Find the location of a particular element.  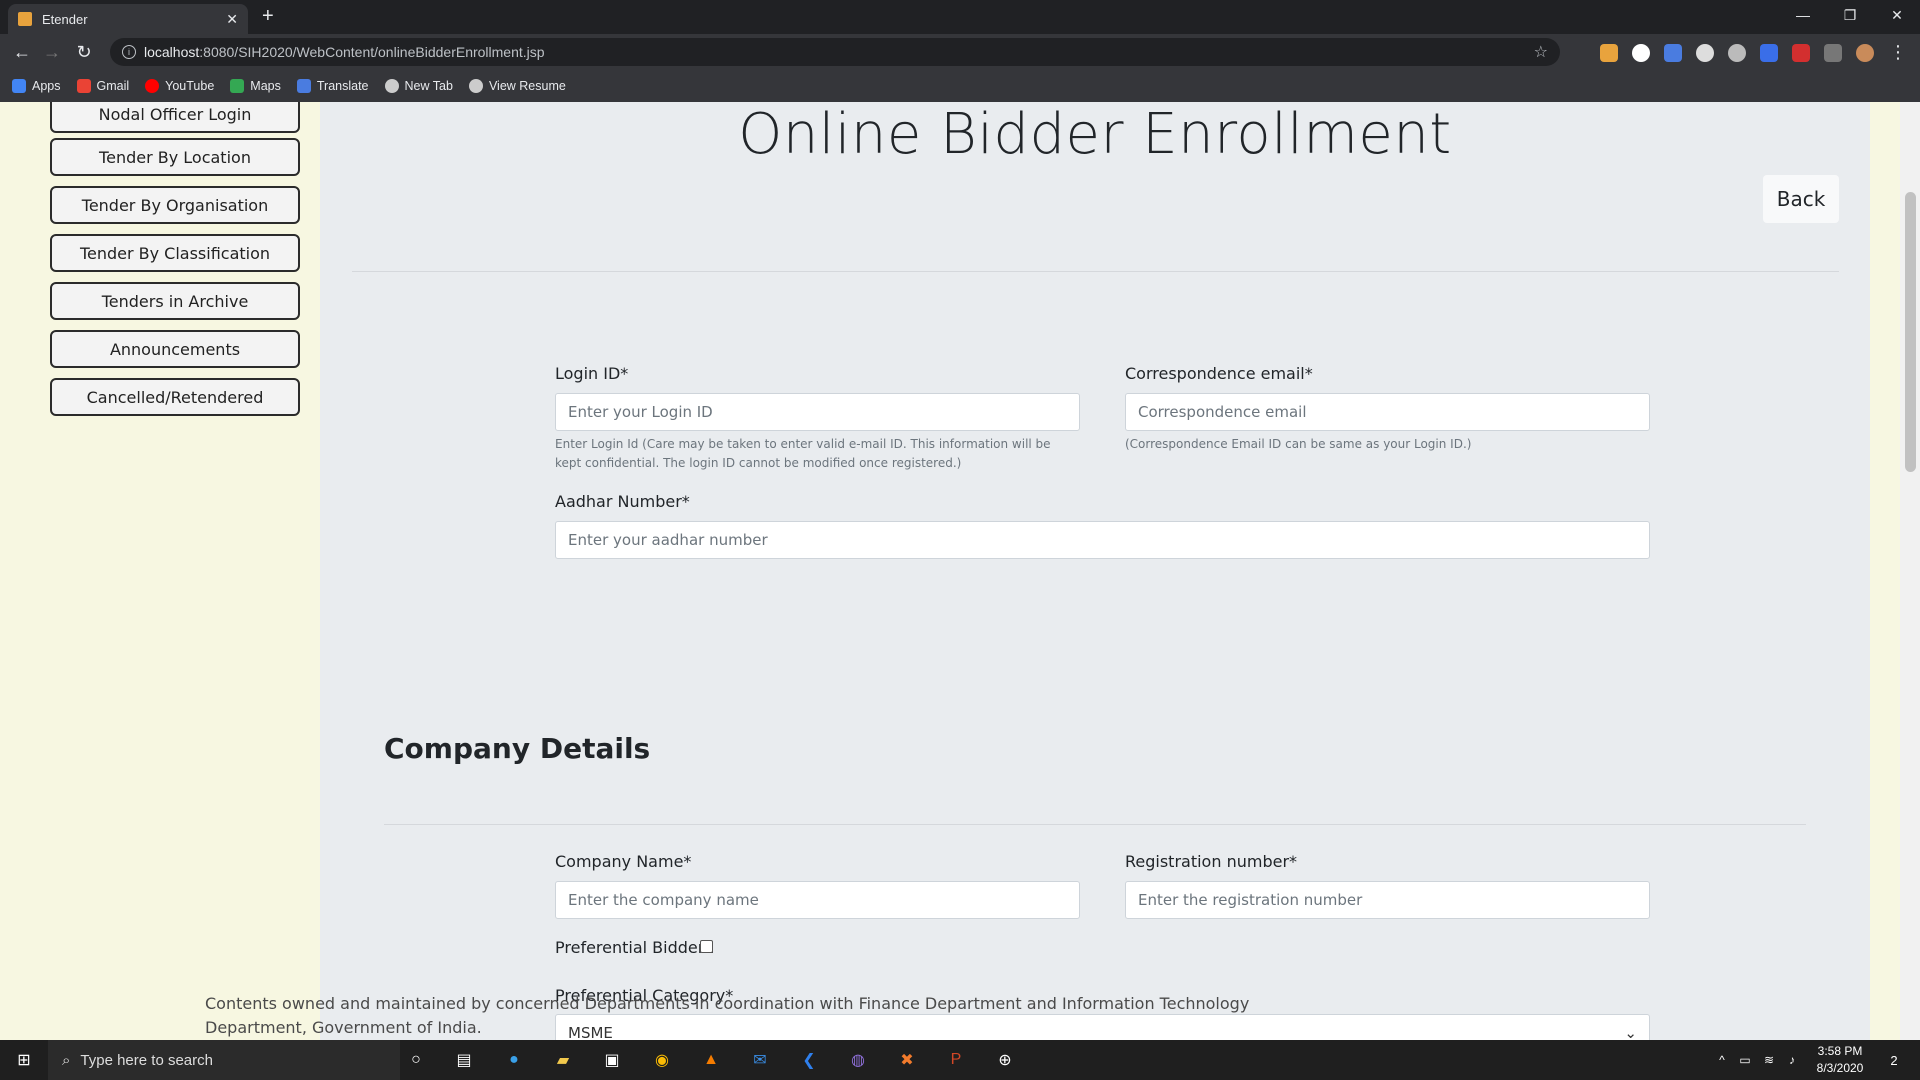

tab-title: Etender is located at coordinates (65, 19).